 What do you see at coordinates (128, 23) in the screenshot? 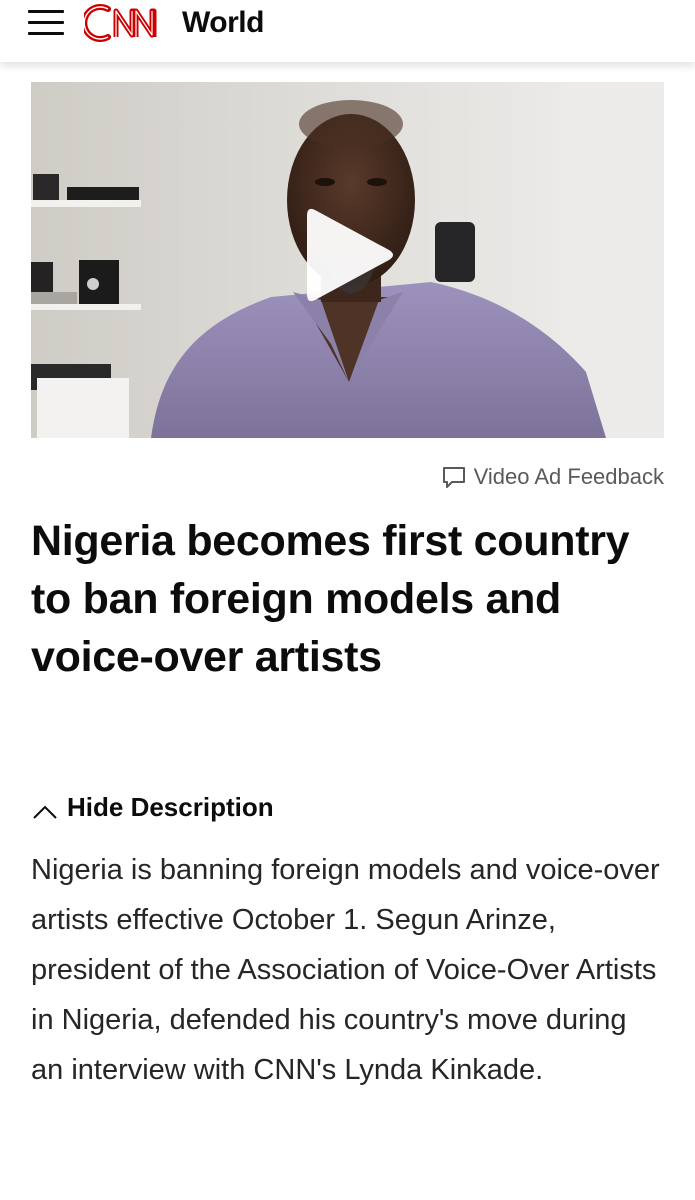
I see `cnn-logo` at bounding box center [128, 23].